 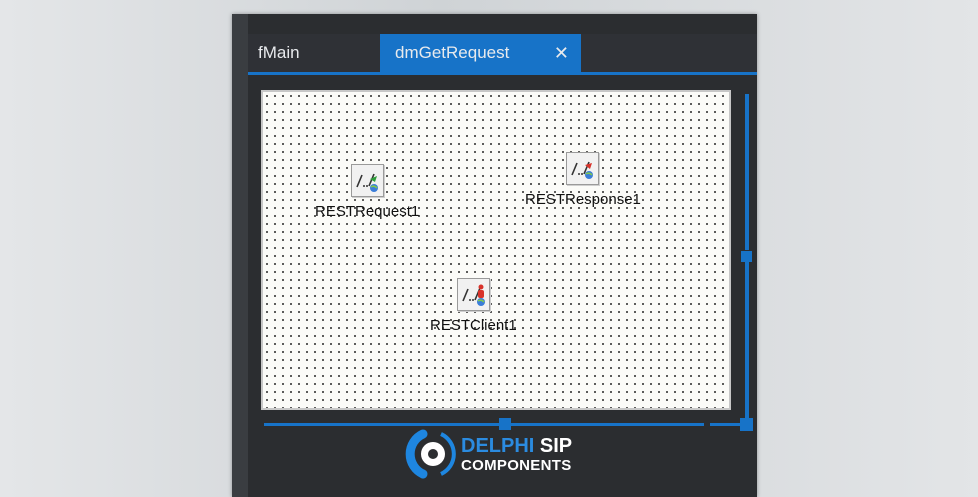 I want to click on component-label: RESTRequest1, so click(x=367, y=211).